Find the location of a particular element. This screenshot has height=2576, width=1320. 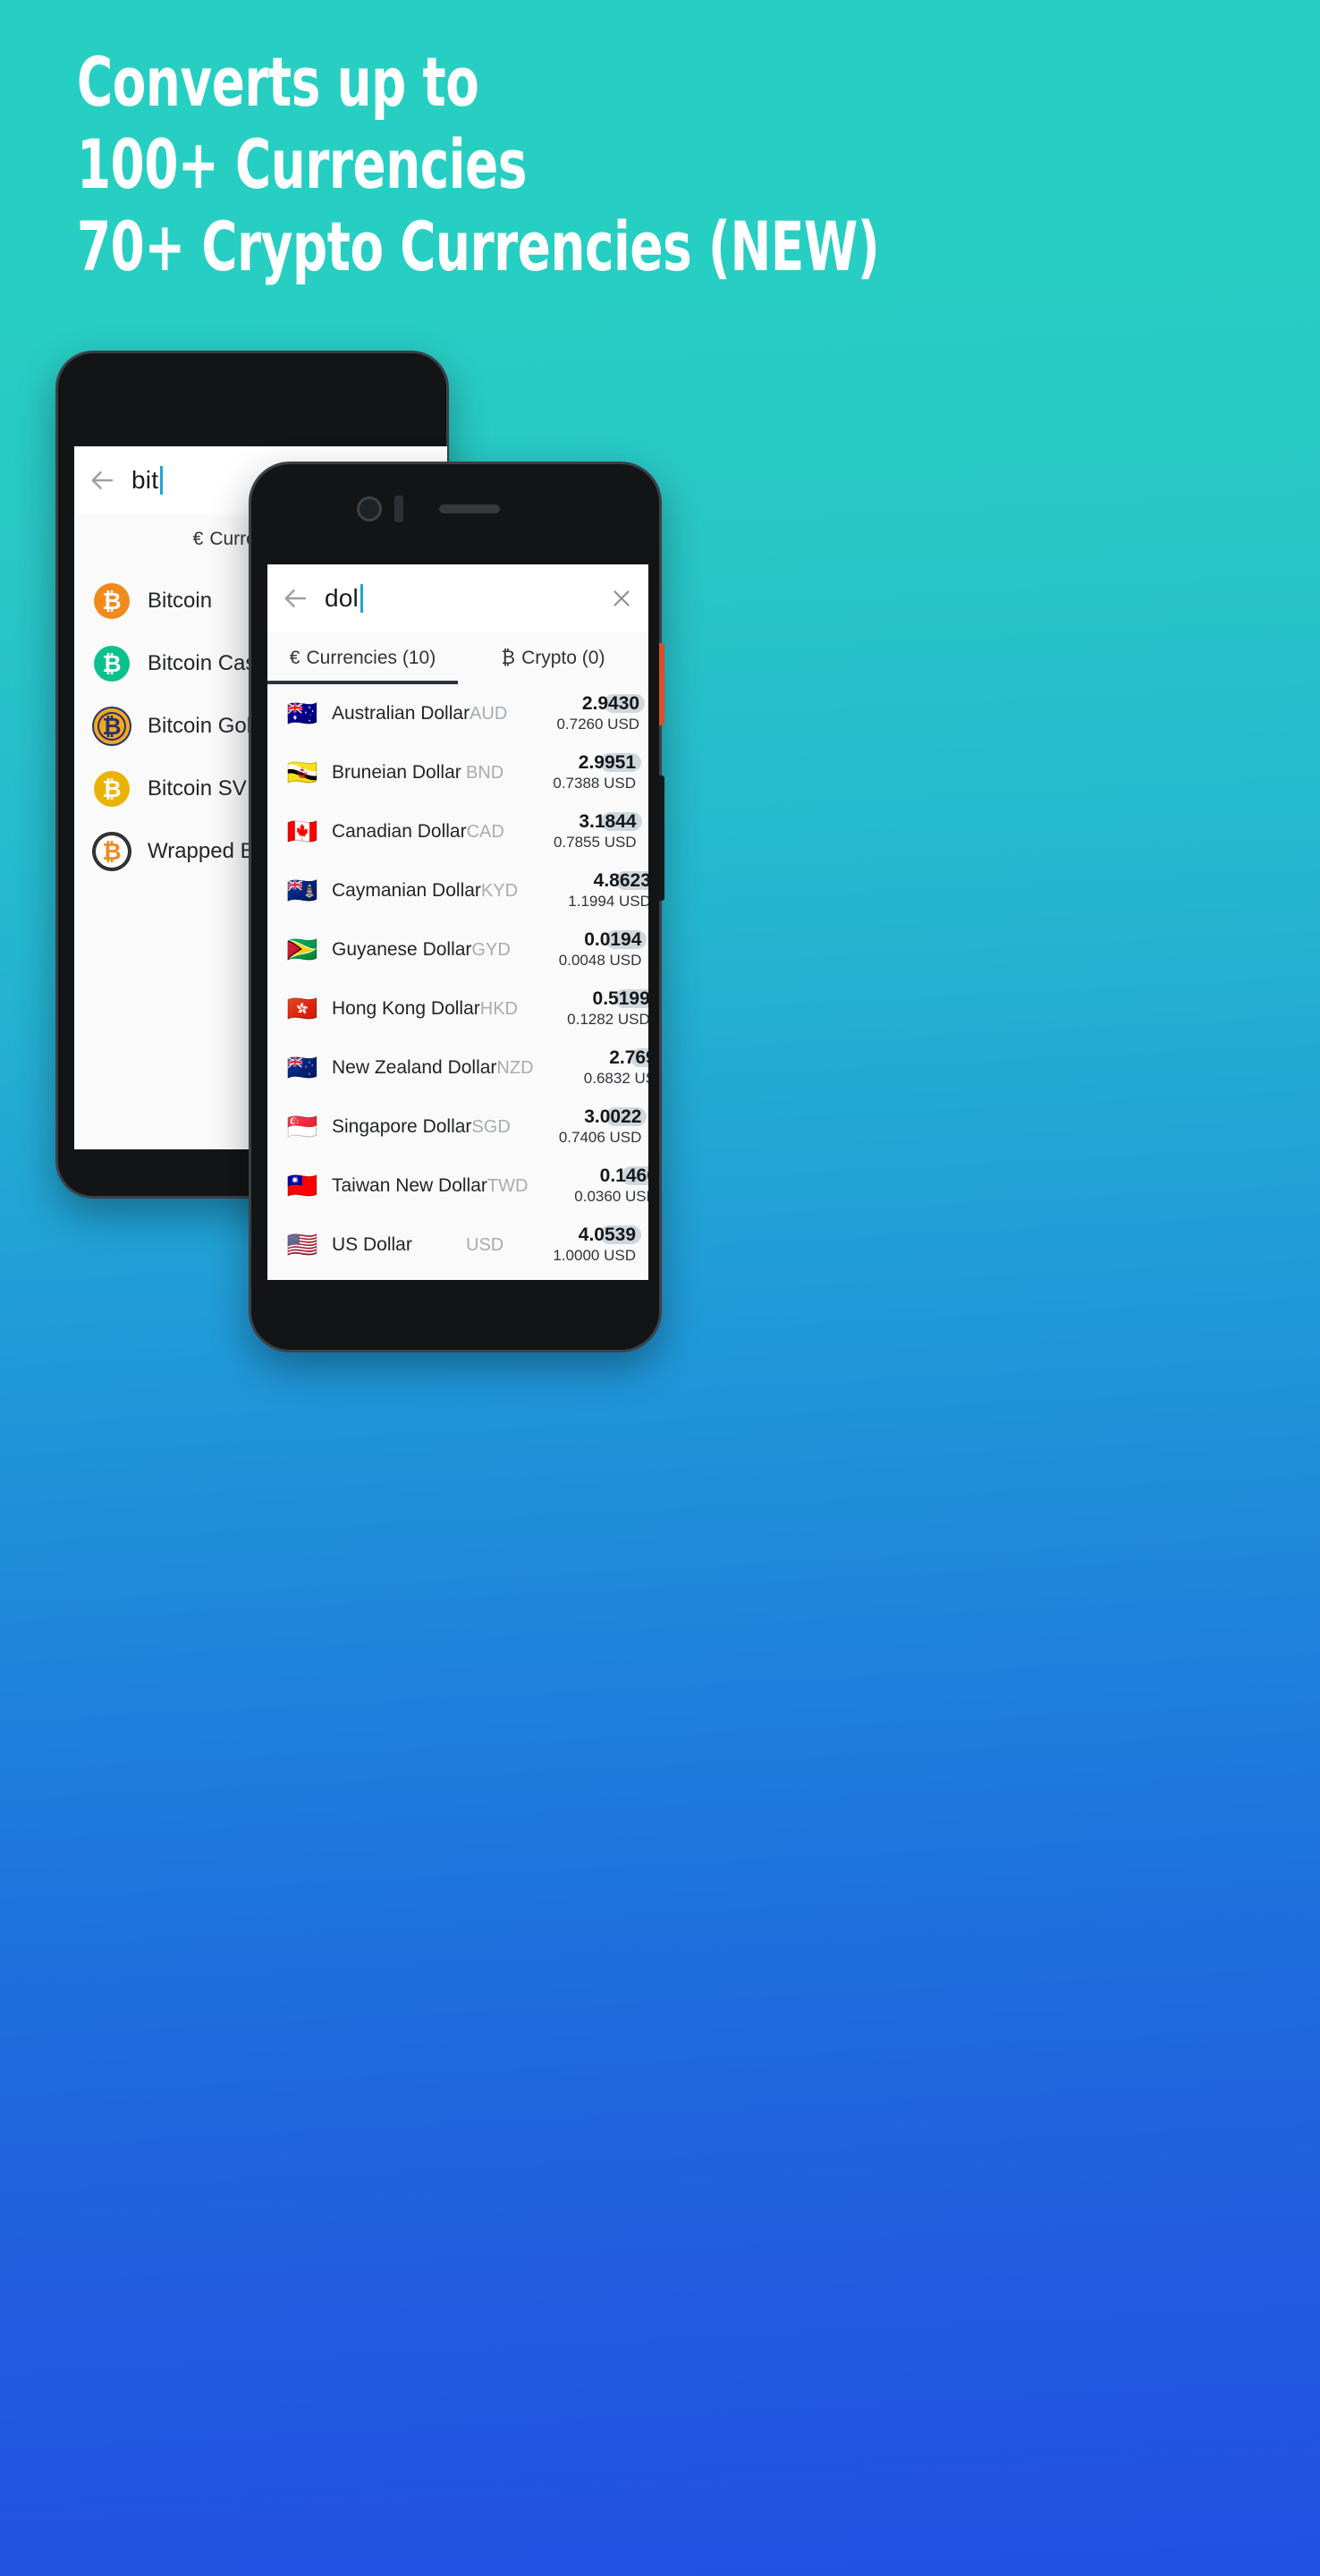

power-button is located at coordinates (661, 838).